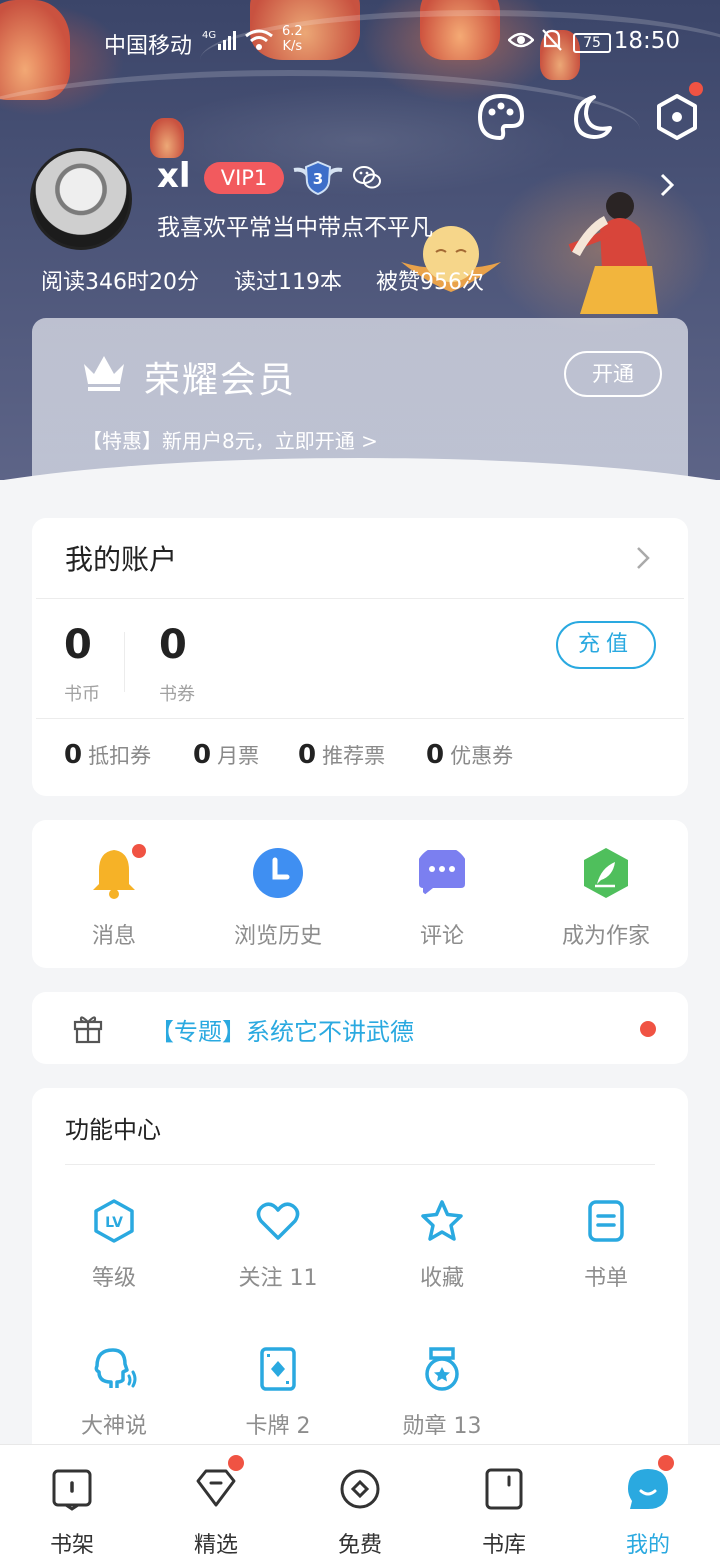 This screenshot has height=1560, width=720. I want to click on quick-action-history: 浏览历史, so click(278, 898).